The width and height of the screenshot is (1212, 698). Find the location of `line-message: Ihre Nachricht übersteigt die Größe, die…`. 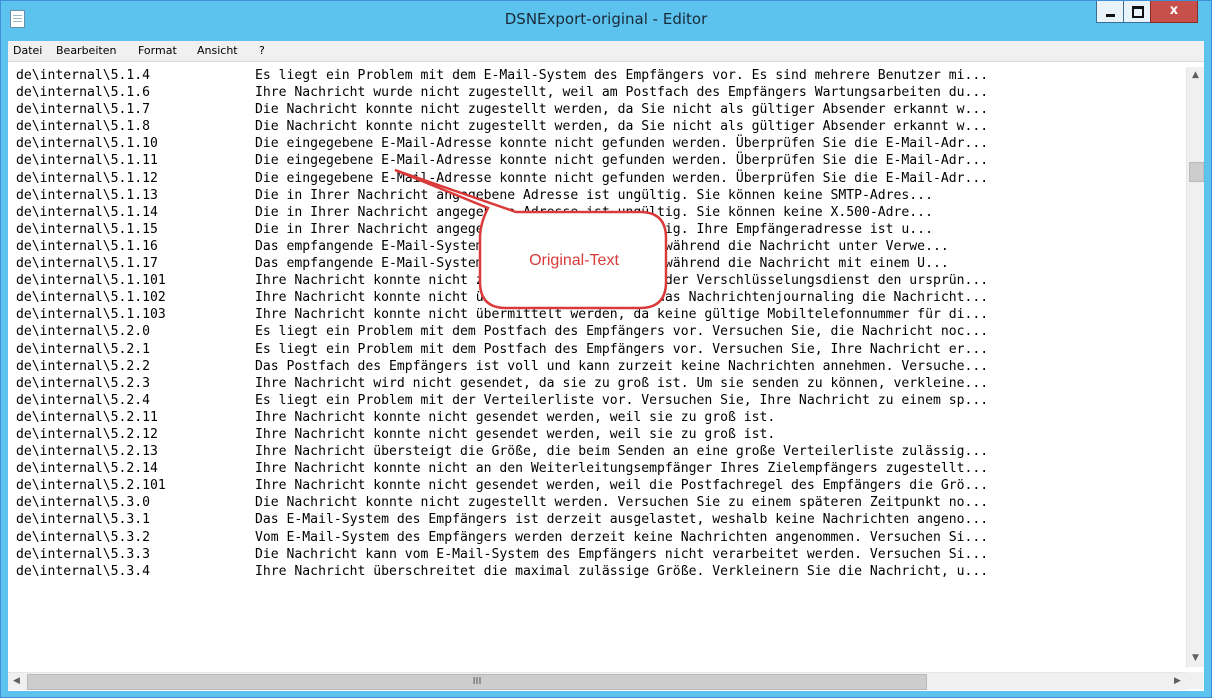

line-message: Ihre Nachricht übersteigt die Größe, die… is located at coordinates (622, 452).